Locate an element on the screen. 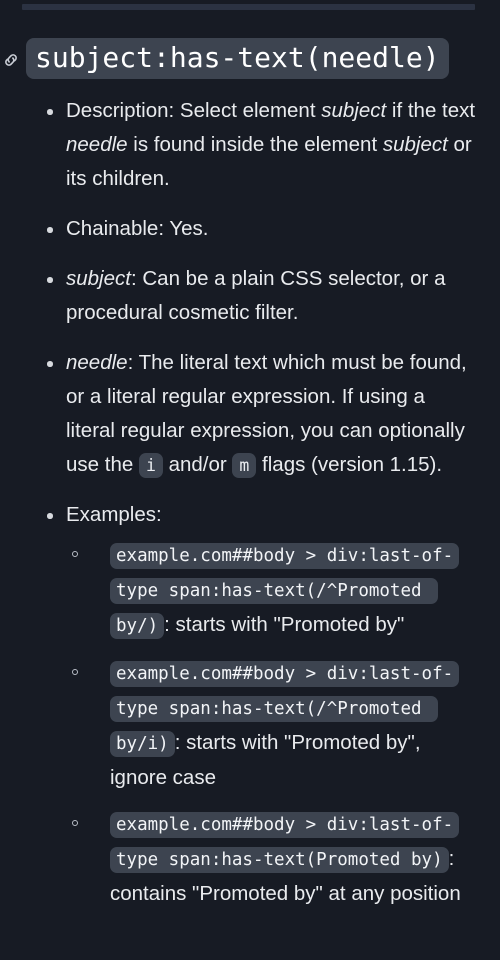 Image resolution: width=500 pixels, height=960 pixels. needle-text-part-3: flags (version 1.15). is located at coordinates (349, 464).